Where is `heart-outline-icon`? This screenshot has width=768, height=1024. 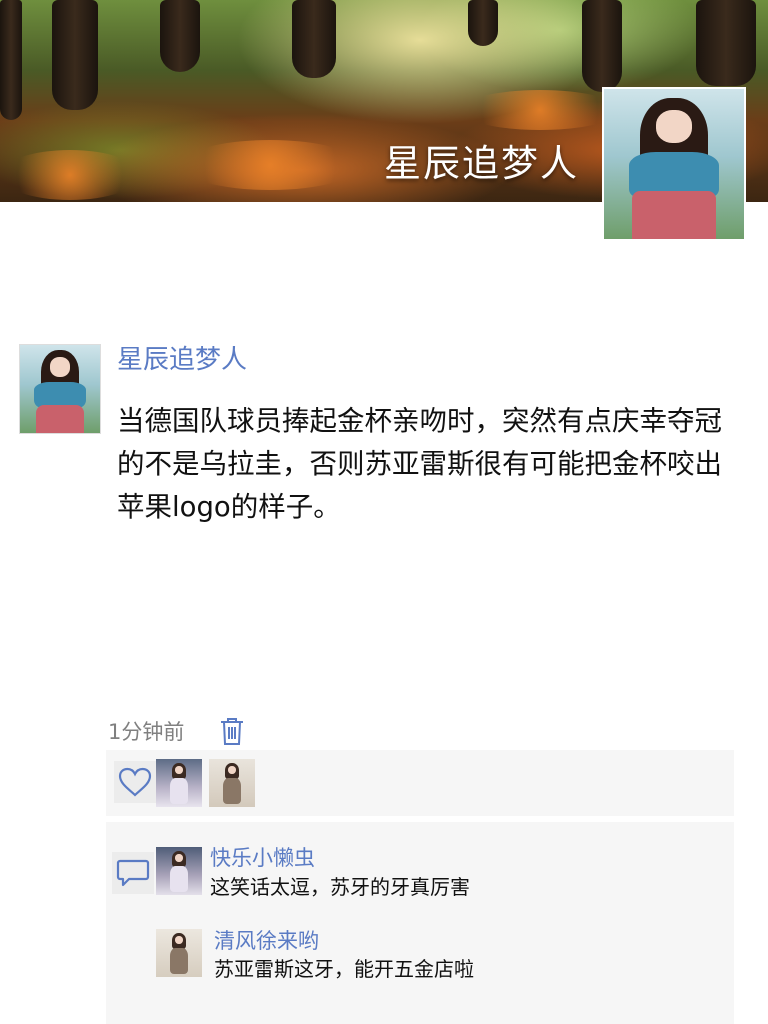
heart-outline-icon is located at coordinates (135, 782).